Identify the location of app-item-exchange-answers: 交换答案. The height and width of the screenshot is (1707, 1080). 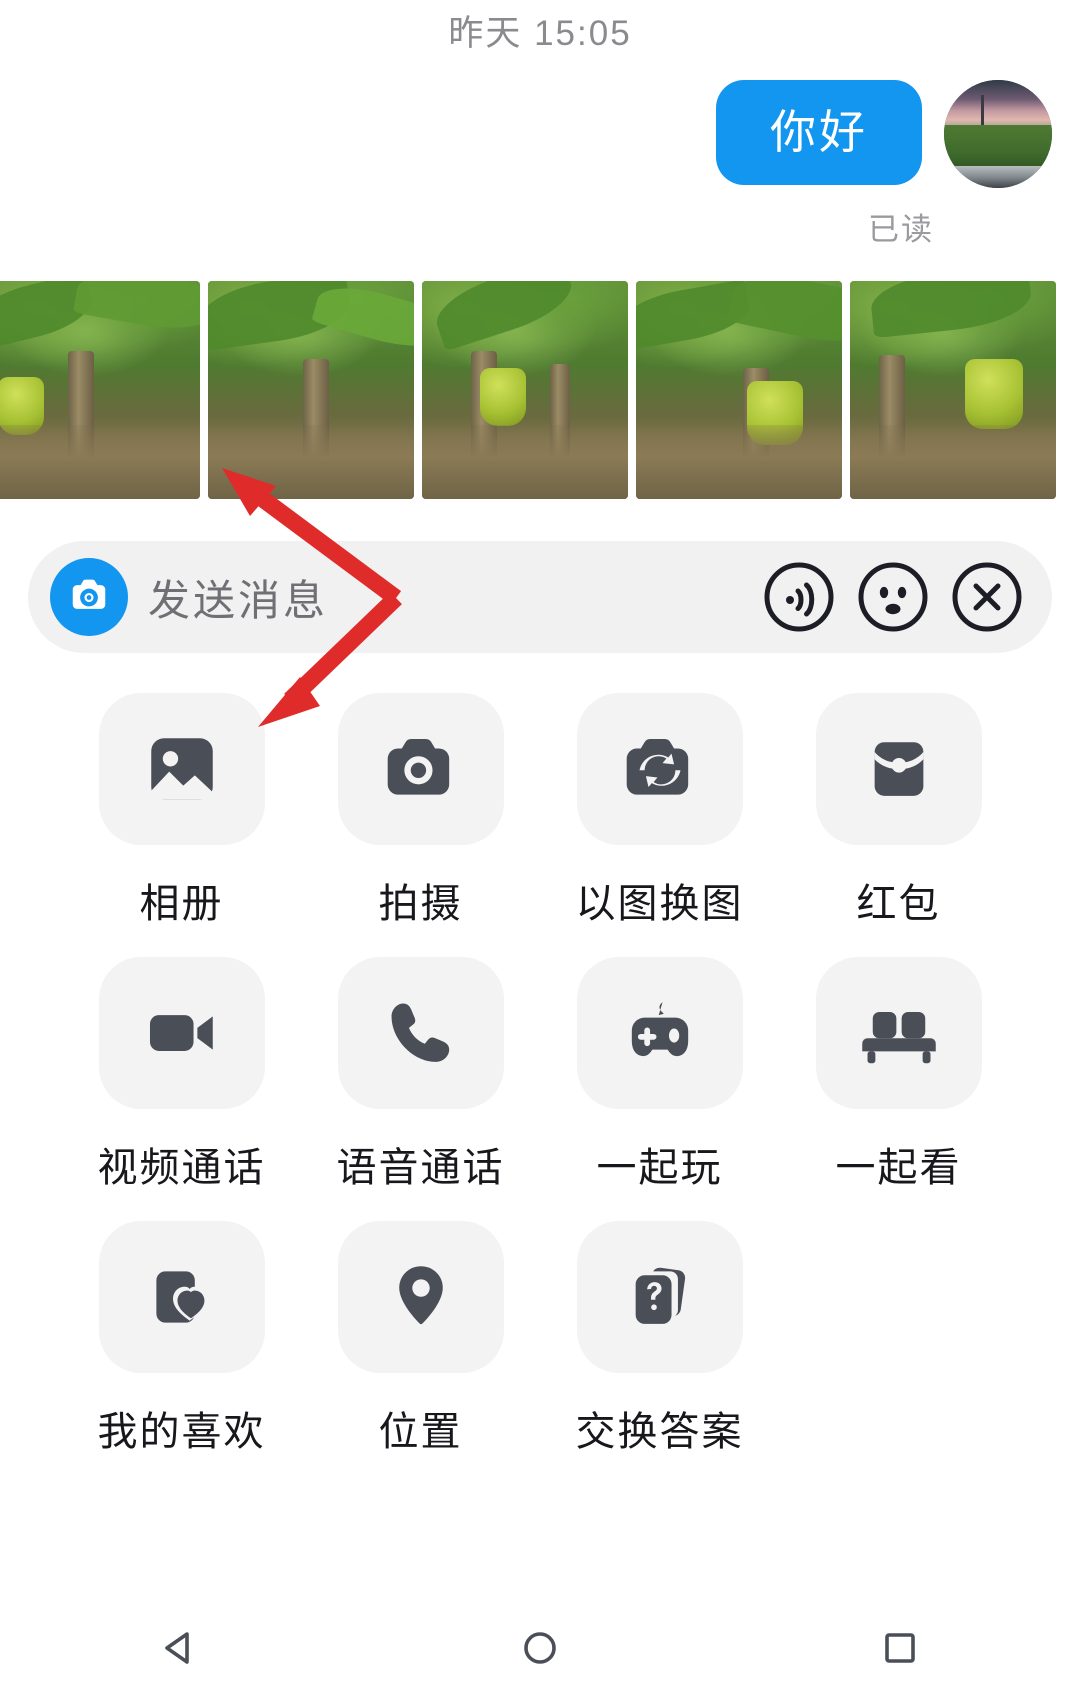
(659, 1353).